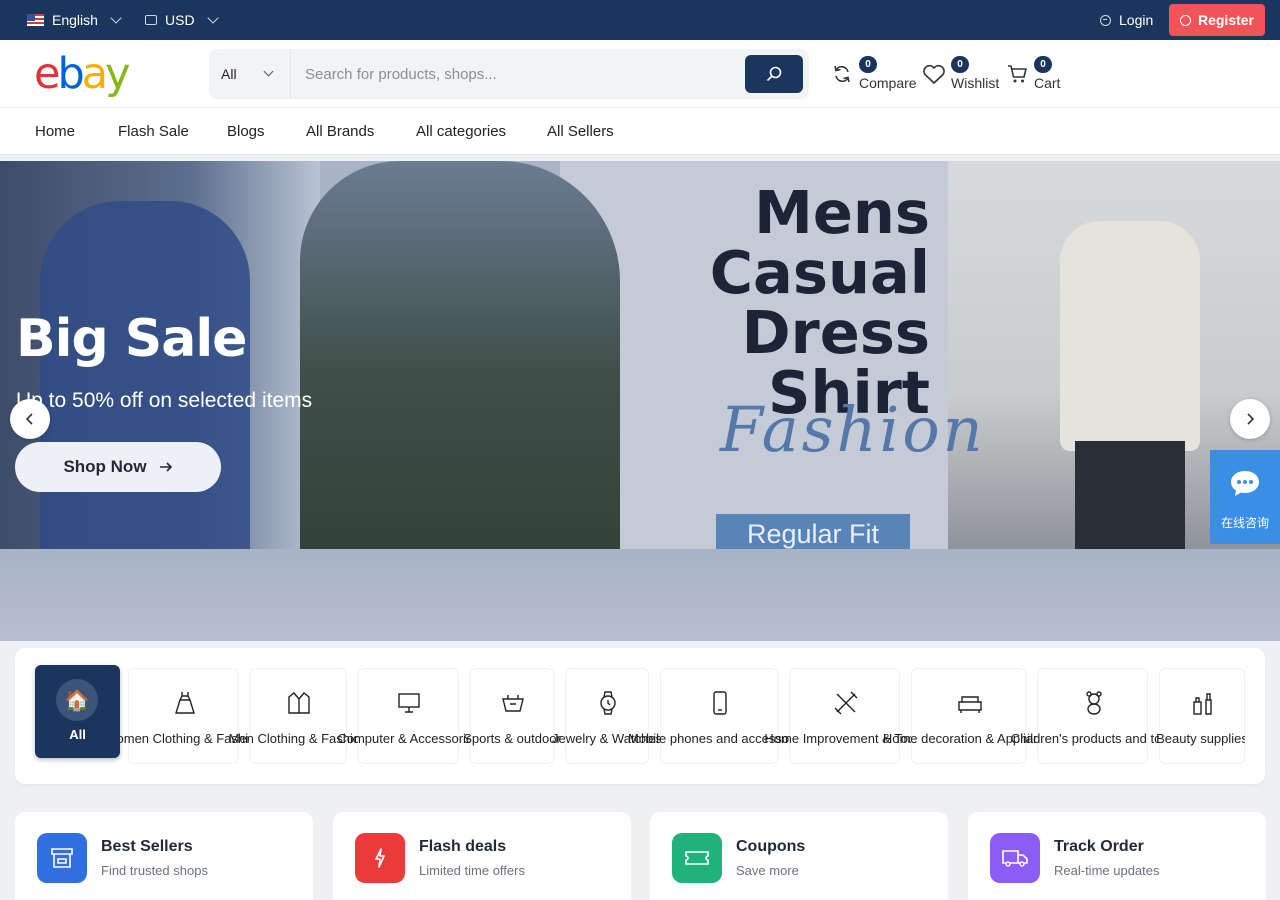 The image size is (1280, 900). I want to click on cart-link: 0 Cart, so click(1037, 74).